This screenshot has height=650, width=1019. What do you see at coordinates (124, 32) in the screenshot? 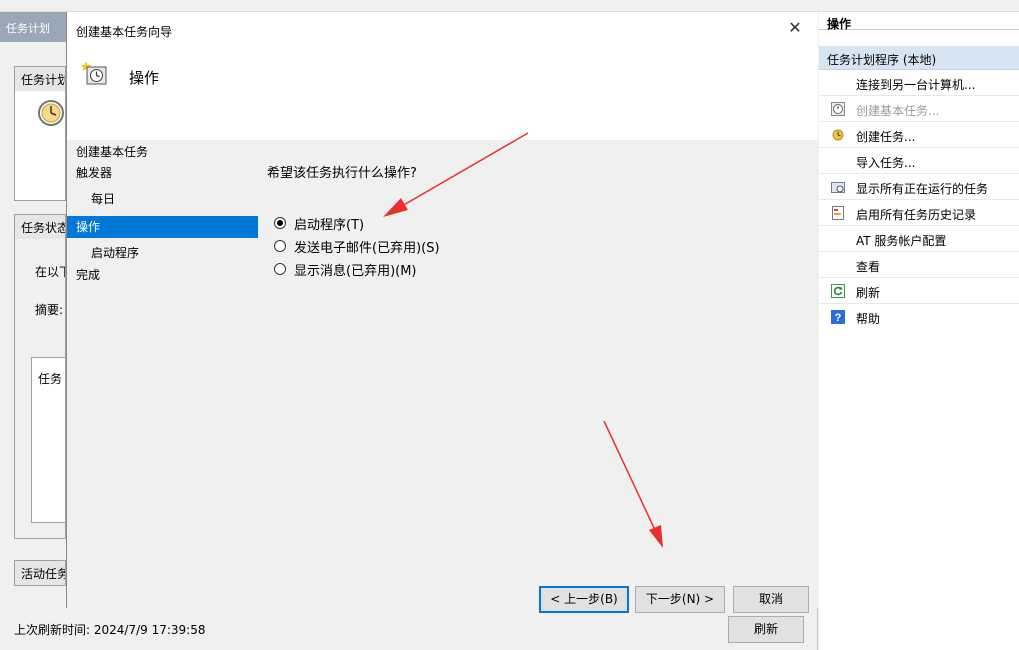
I see `dialog-title: 创建基本任务向导` at bounding box center [124, 32].